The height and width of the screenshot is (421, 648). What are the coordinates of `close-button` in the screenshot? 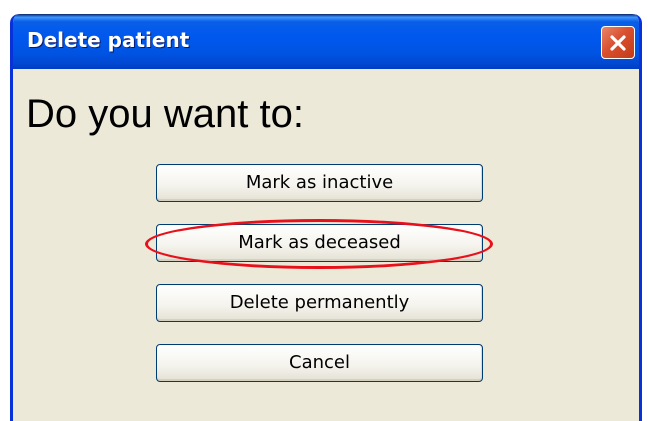 It's located at (618, 42).